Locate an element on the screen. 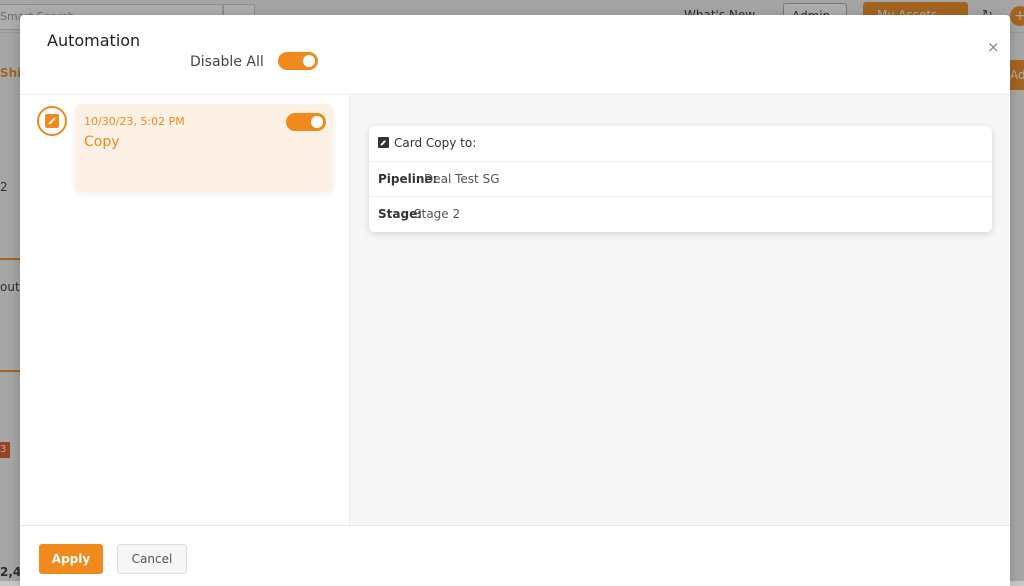  disable-all-toggle is located at coordinates (298, 61).